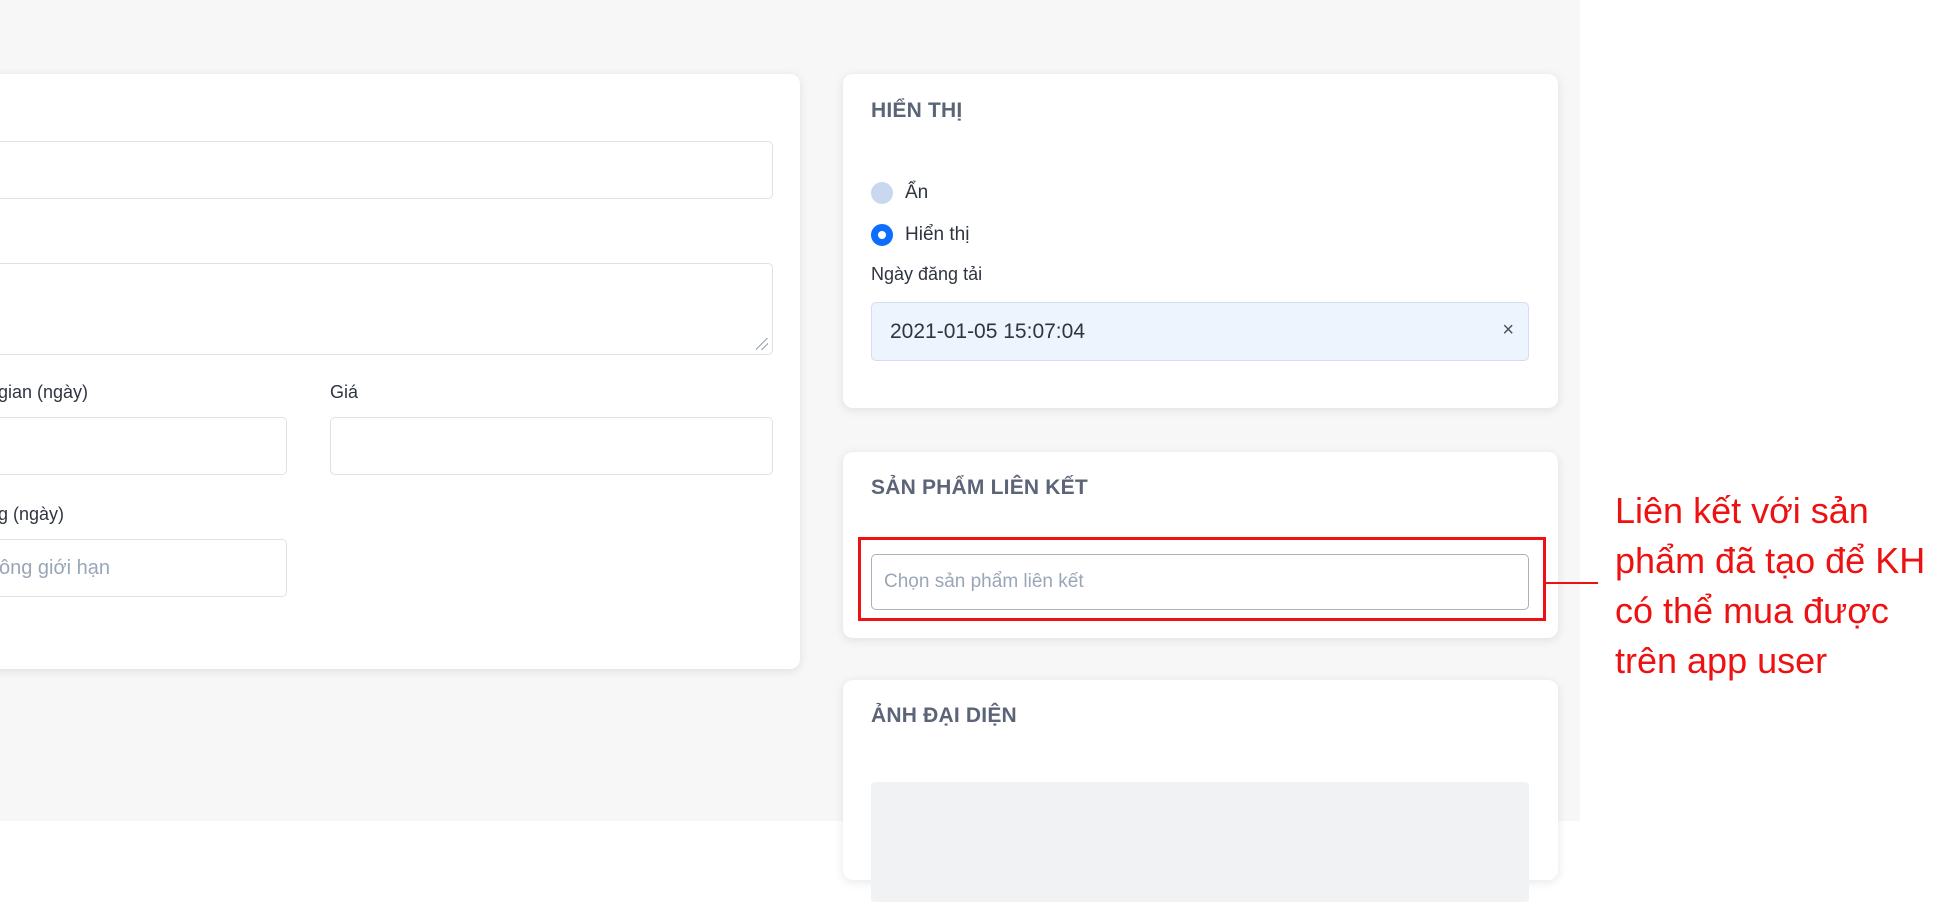 Image resolution: width=1951 pixels, height=902 pixels. I want to click on radio-visible, so click(882, 235).